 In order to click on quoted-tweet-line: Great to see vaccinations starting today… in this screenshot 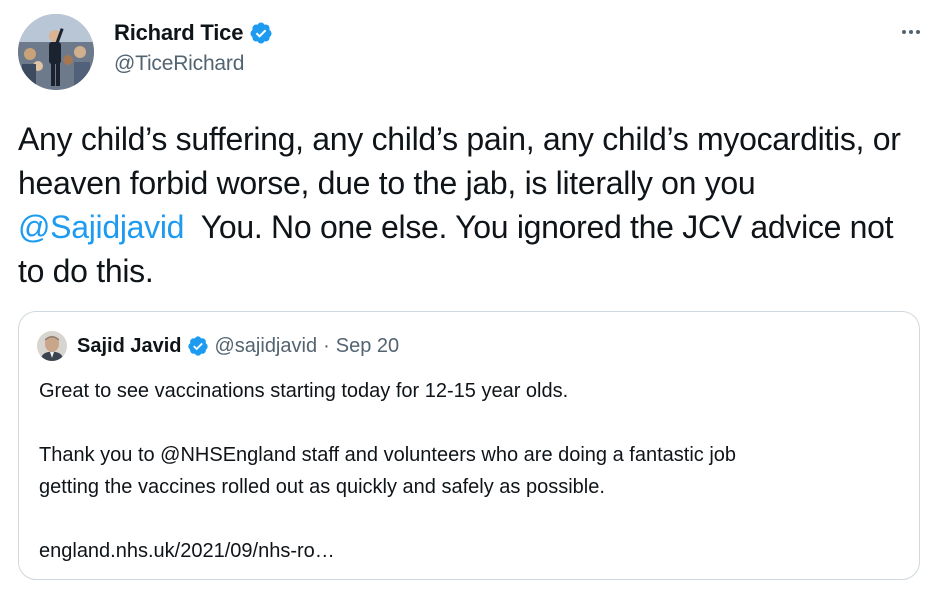, I will do `click(304, 391)`.